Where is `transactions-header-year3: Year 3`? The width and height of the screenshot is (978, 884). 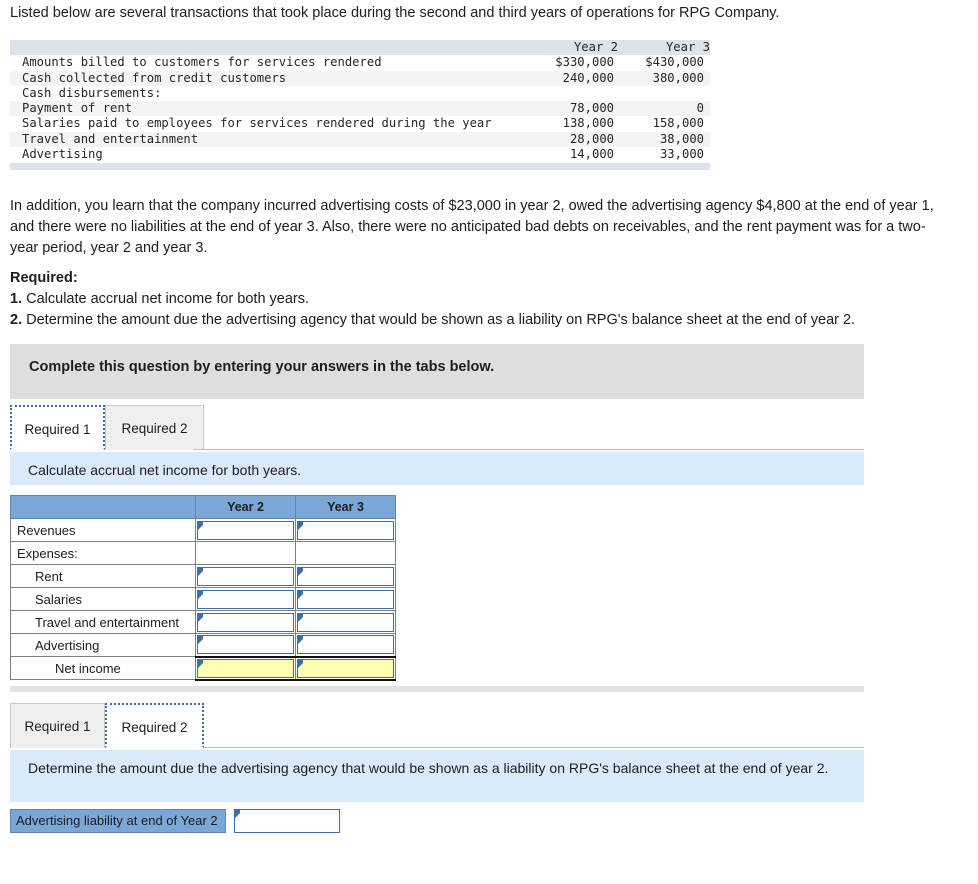 transactions-header-year3: Year 3 is located at coordinates (687, 47).